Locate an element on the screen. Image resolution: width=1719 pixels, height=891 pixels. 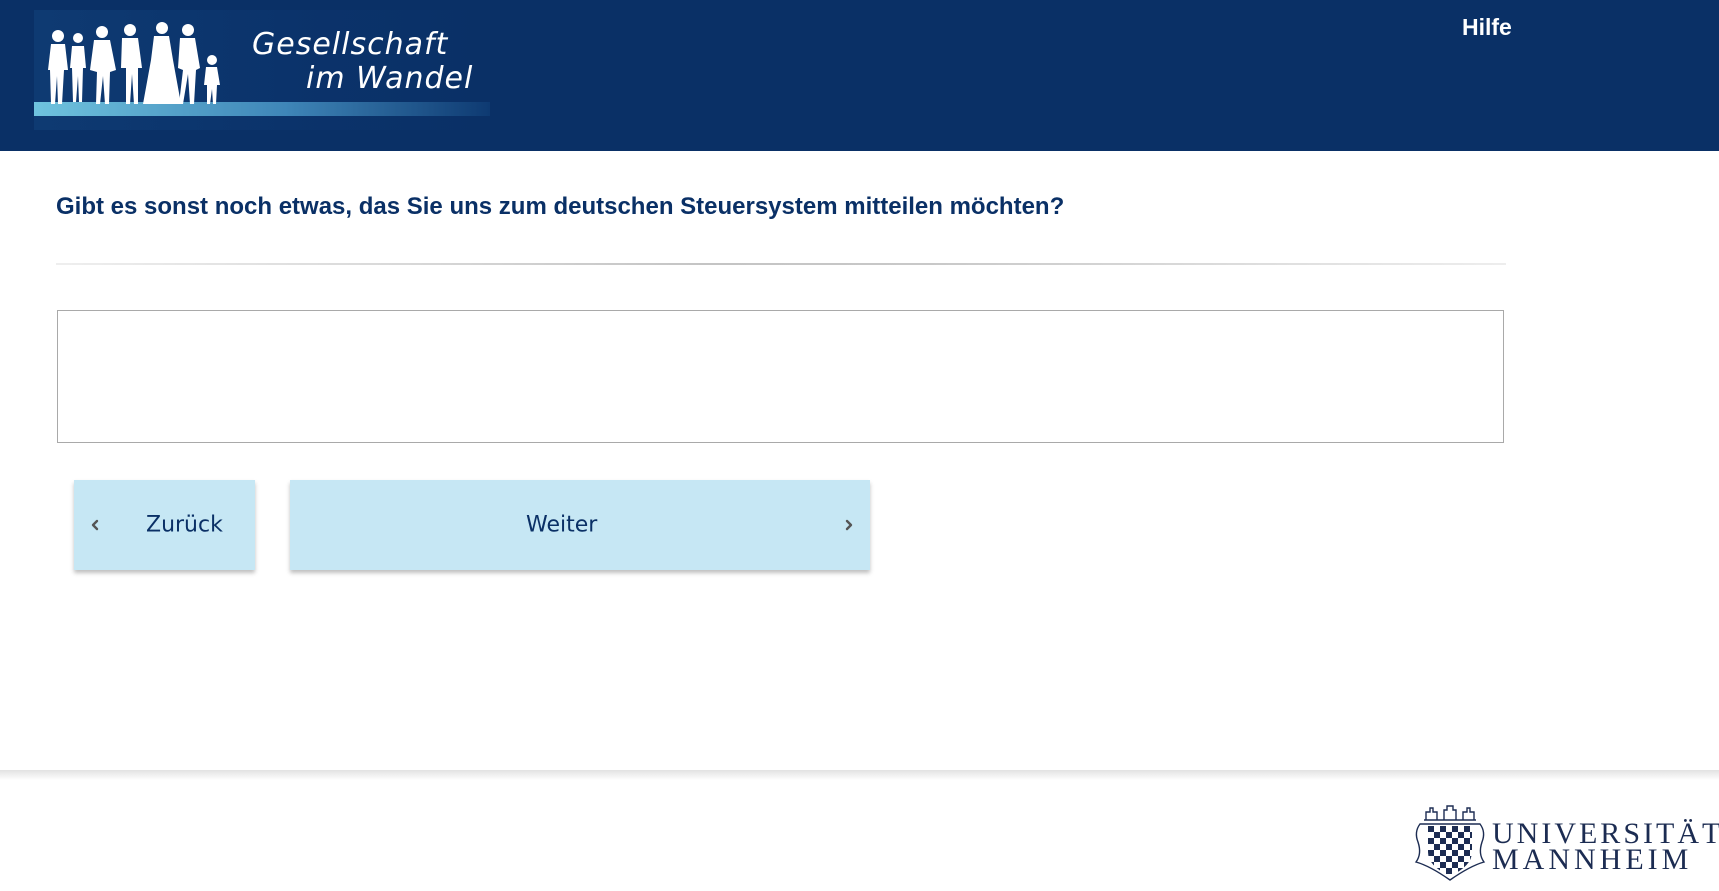
question-divider is located at coordinates (781, 264).